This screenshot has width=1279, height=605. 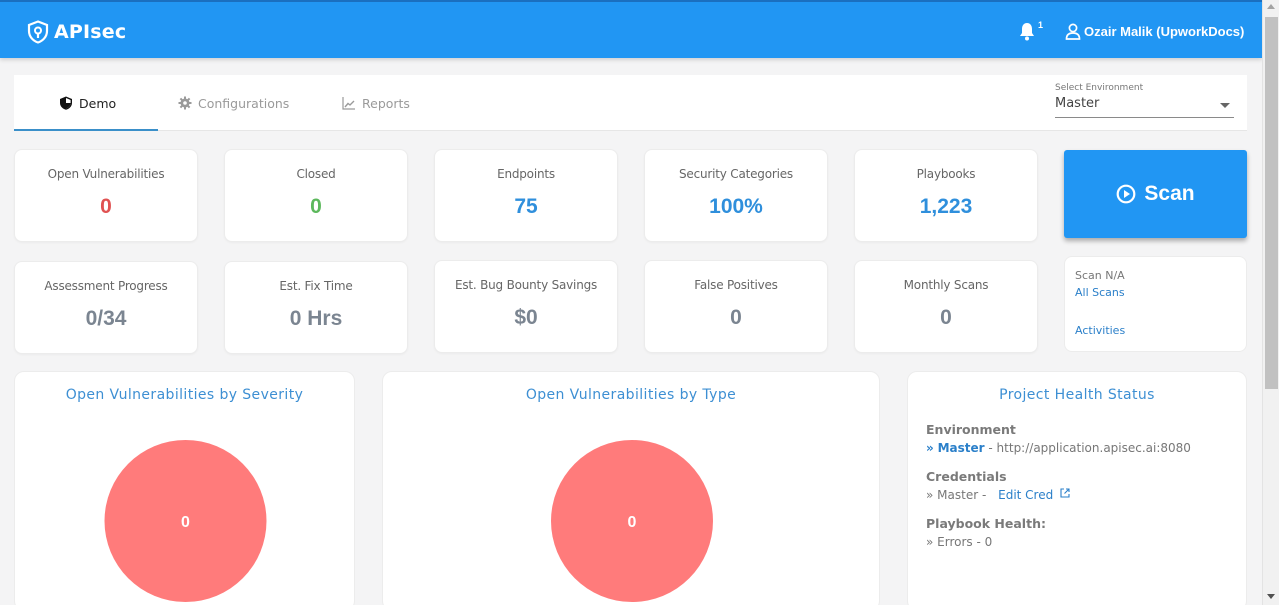 I want to click on stat-value: $0, so click(x=526, y=317).